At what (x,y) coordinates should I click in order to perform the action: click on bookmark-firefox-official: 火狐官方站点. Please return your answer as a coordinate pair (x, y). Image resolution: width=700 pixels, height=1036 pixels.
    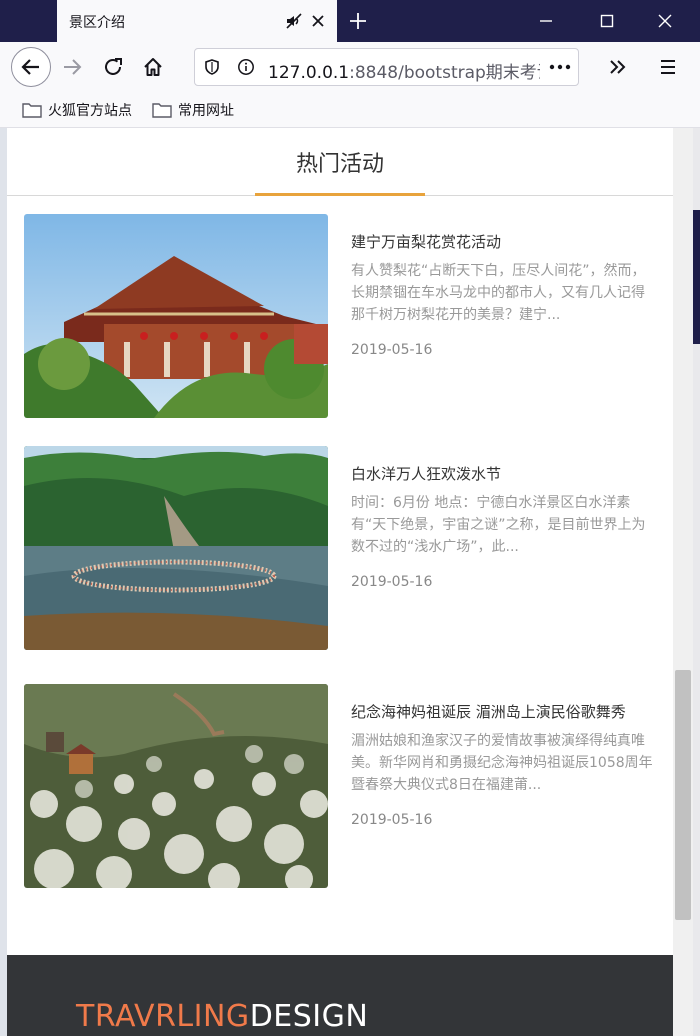
    Looking at the image, I should click on (77, 110).